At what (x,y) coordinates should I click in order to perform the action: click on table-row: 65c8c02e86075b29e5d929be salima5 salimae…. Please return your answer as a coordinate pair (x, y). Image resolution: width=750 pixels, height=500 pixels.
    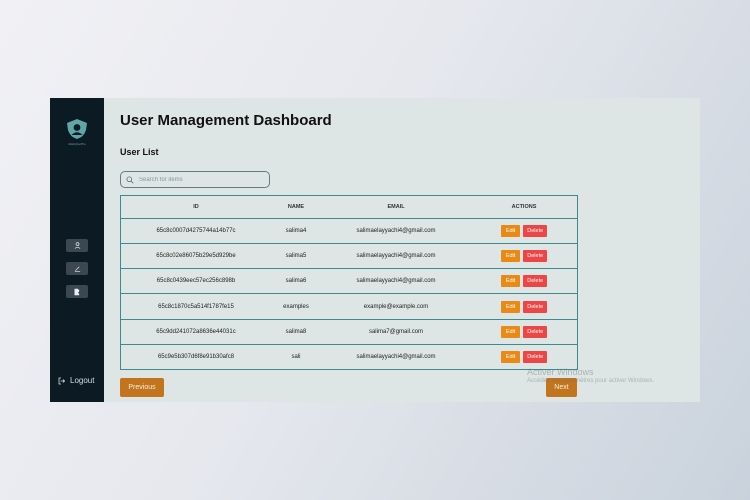
    Looking at the image, I should click on (349, 256).